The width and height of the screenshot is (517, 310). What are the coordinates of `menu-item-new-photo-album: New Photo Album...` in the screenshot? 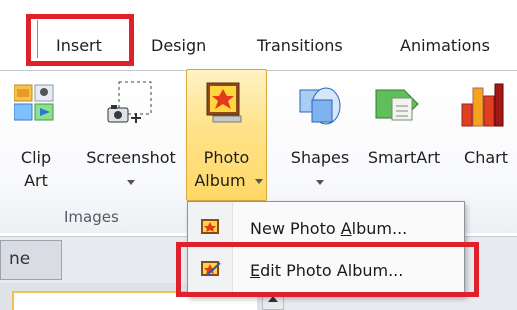 It's located at (326, 228).